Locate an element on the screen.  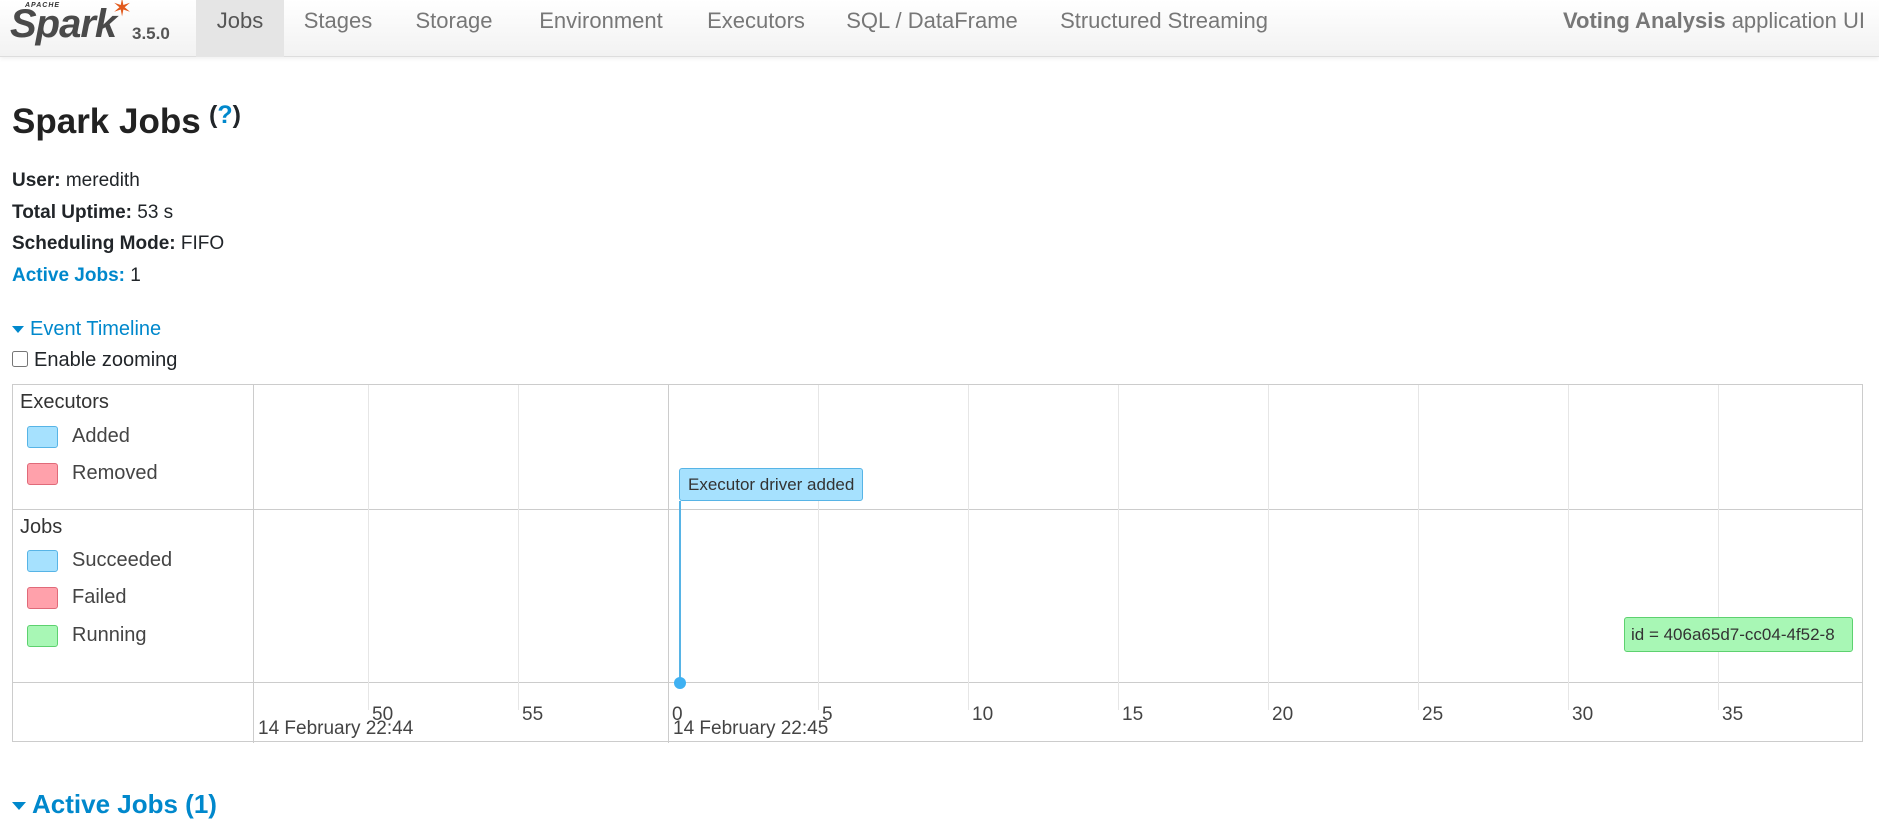
enable-zooming-label: Enable zooming is located at coordinates (106, 360).